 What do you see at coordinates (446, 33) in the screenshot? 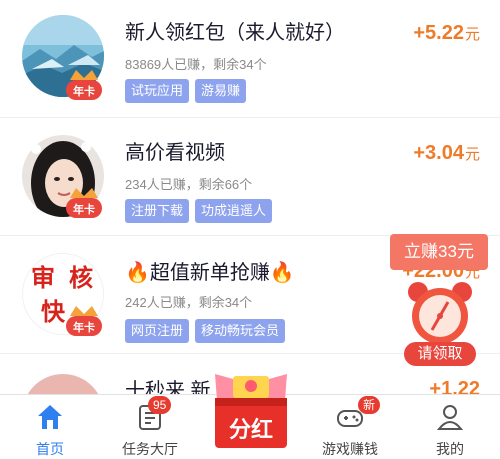
I see `task-reward: +5.22元` at bounding box center [446, 33].